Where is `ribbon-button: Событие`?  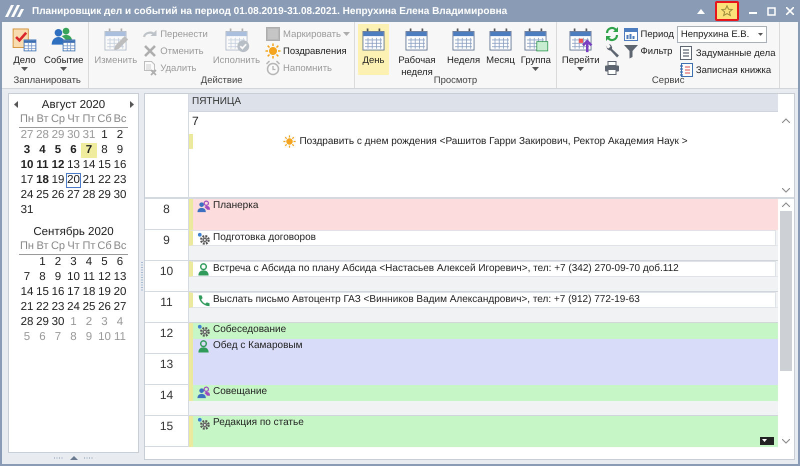 ribbon-button: Событие is located at coordinates (64, 49).